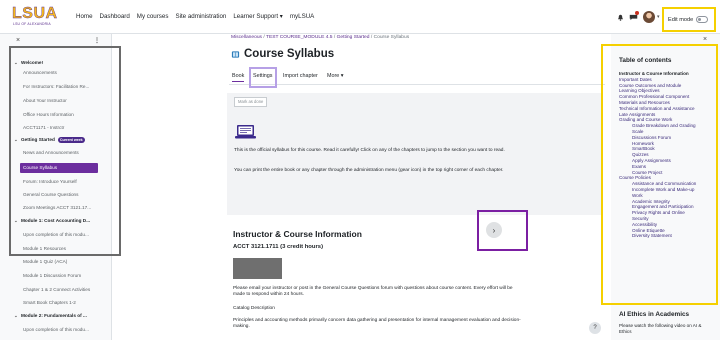 The image size is (720, 340). What do you see at coordinates (643, 149) in the screenshot?
I see `toc-item: SmartBook` at bounding box center [643, 149].